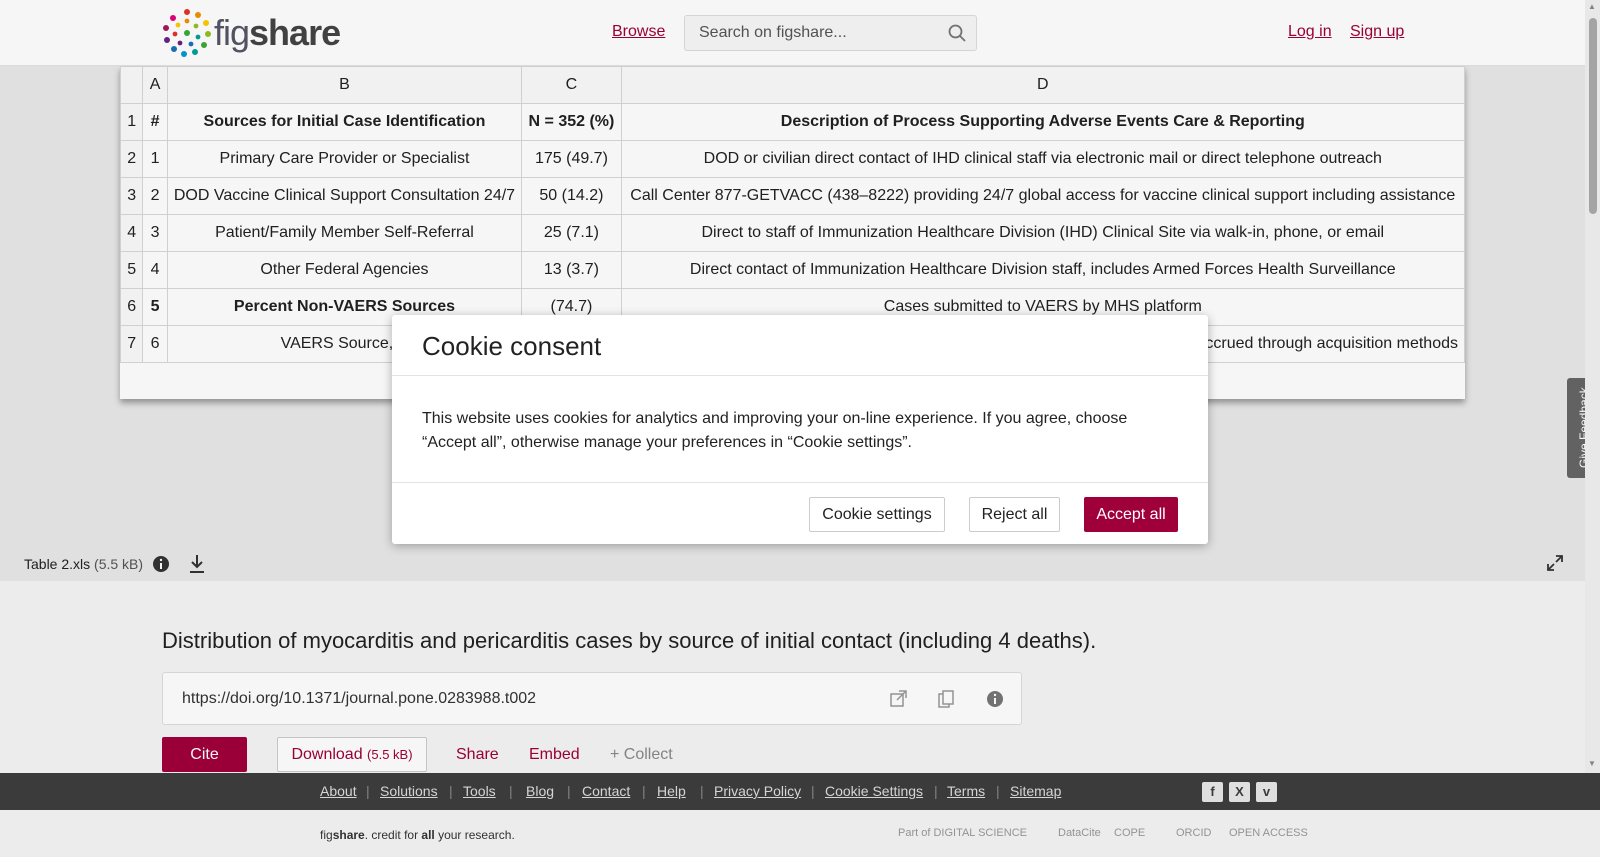 The image size is (1600, 857). What do you see at coordinates (344, 159) in the screenshot?
I see `table-cell: Primary Care Provider or Specialist` at bounding box center [344, 159].